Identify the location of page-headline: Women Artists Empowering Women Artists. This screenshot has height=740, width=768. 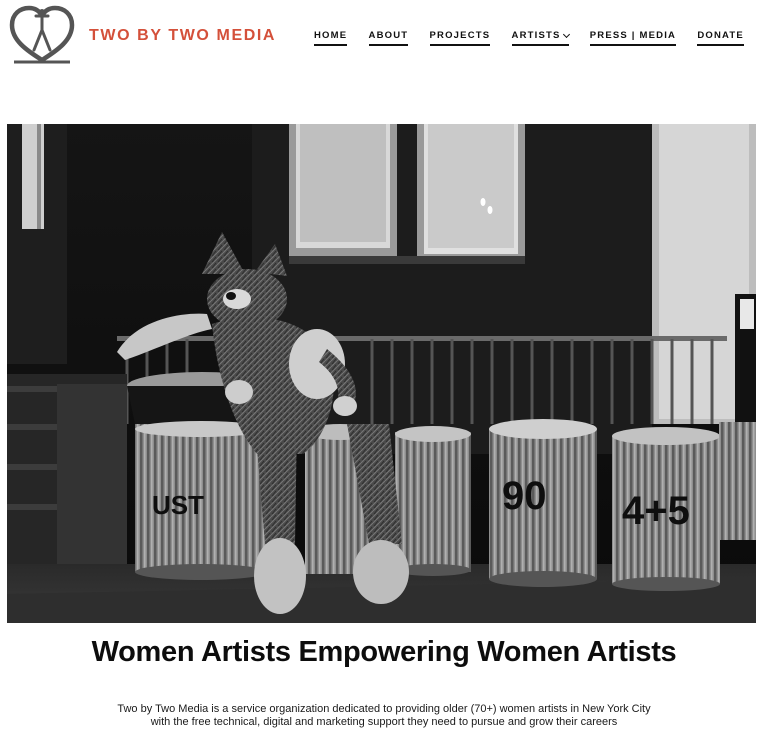
(384, 652).